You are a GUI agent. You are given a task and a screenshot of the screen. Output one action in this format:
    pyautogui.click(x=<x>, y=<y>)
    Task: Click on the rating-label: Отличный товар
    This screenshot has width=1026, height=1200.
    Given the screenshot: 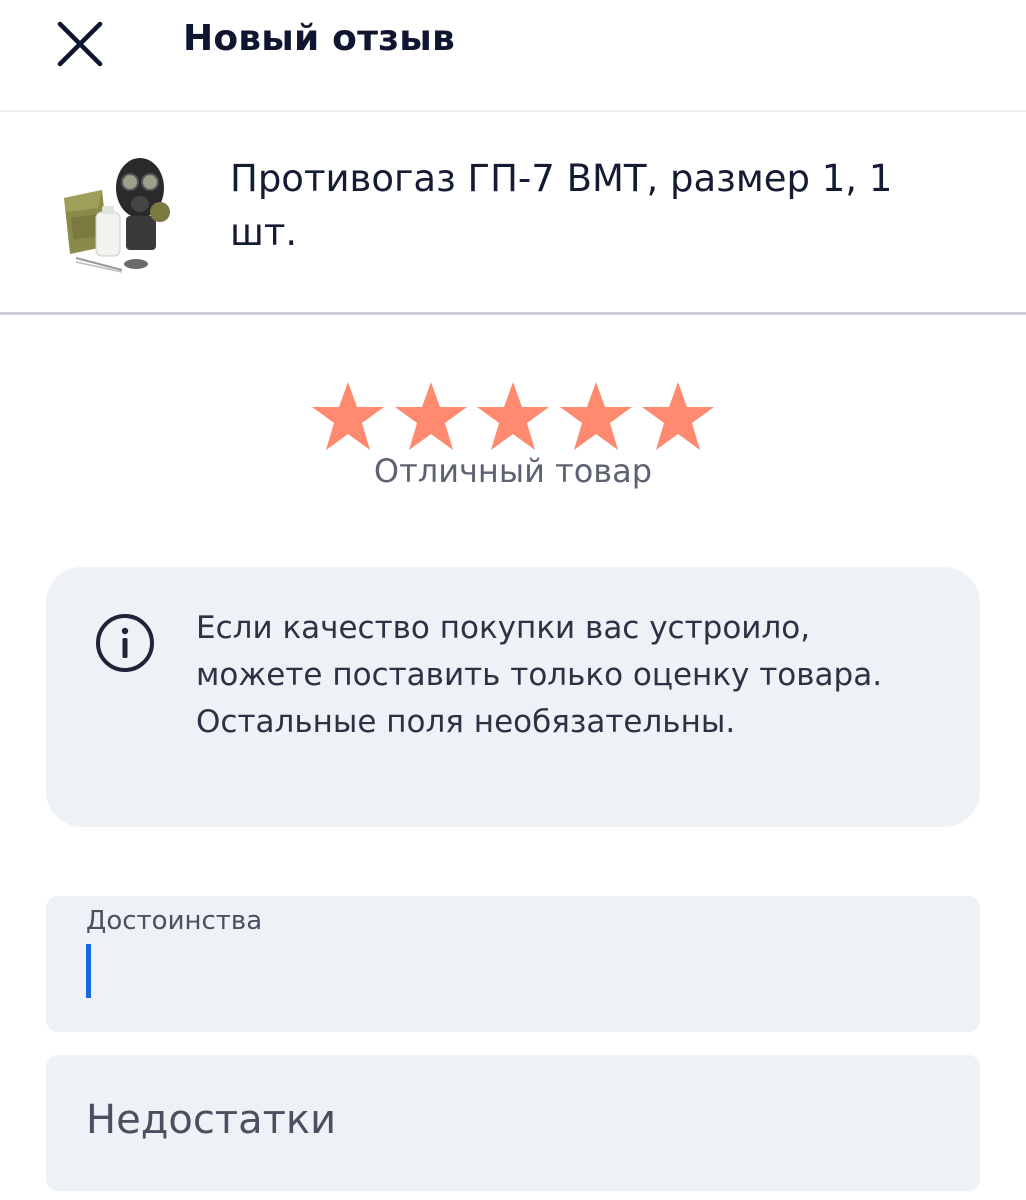 What is the action you would take?
    pyautogui.click(x=513, y=471)
    